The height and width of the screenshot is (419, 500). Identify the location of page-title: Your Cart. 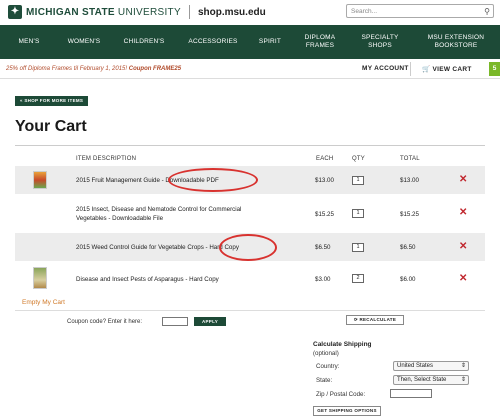
(51, 126).